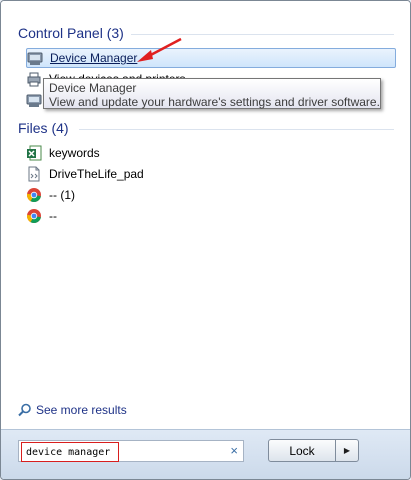 The width and height of the screenshot is (411, 480). Describe the element at coordinates (71, 33) in the screenshot. I see `control-panel-header: Control Panel (3)` at that location.